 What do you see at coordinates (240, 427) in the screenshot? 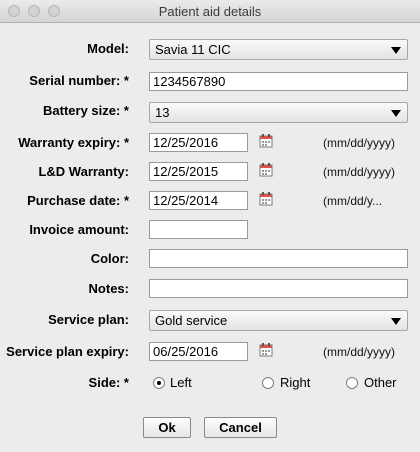
I see `cancel-button: Cancel` at bounding box center [240, 427].